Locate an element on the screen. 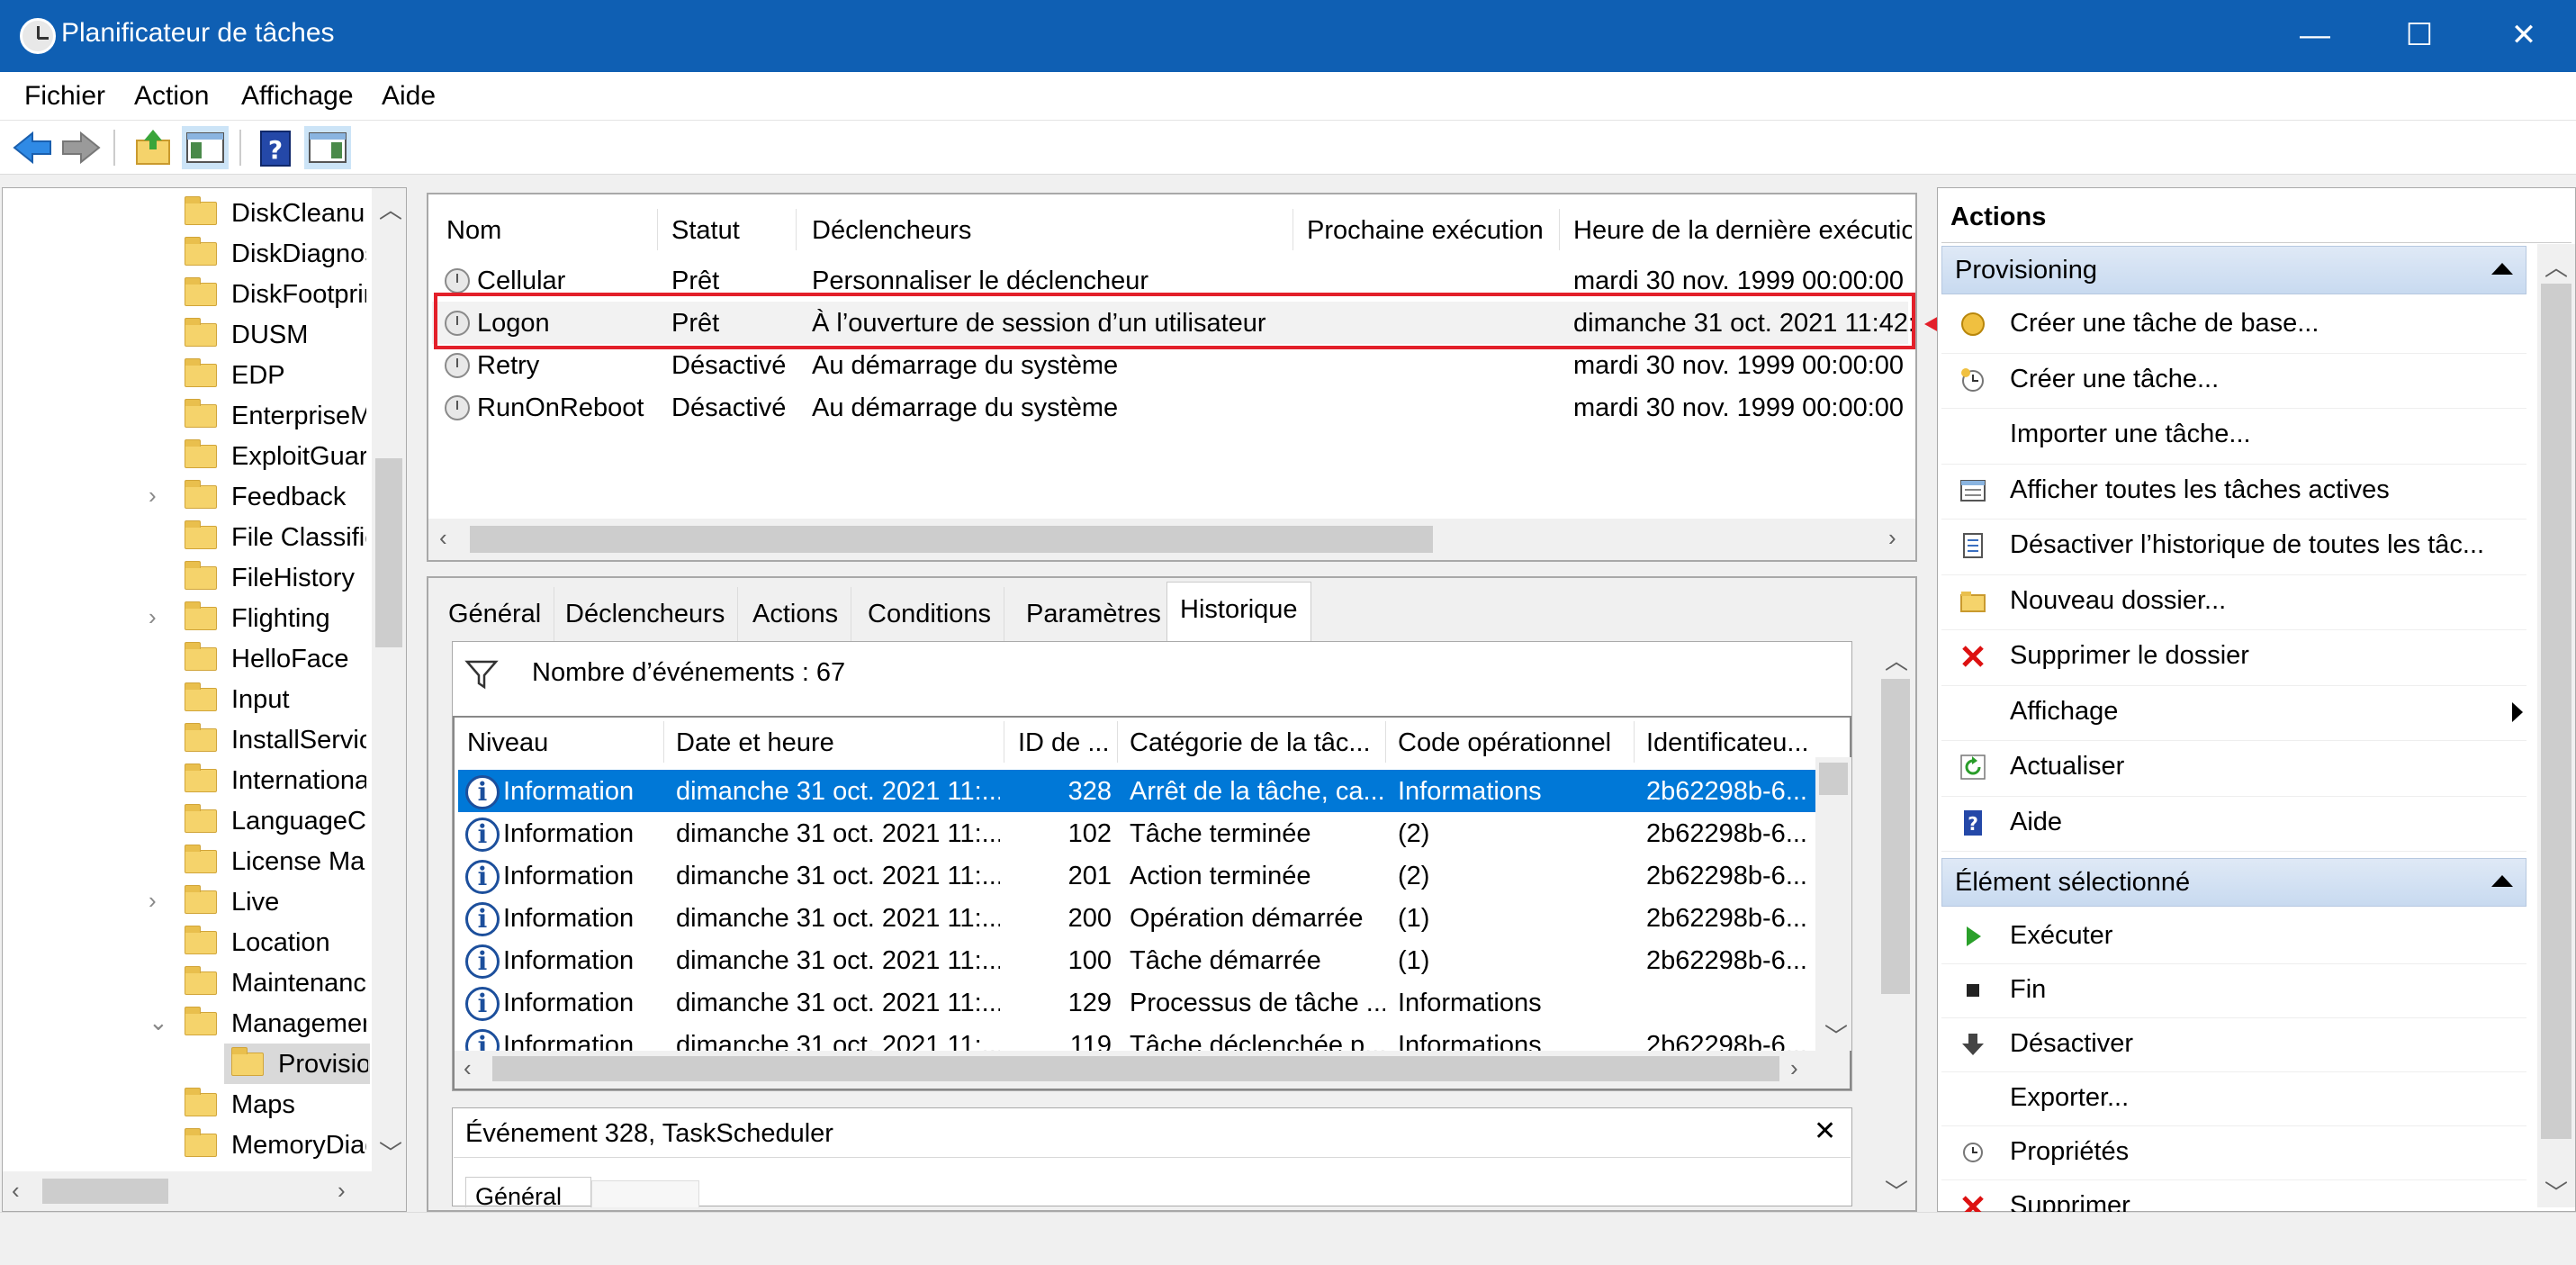  tree-item-international: International is located at coordinates (186, 780).